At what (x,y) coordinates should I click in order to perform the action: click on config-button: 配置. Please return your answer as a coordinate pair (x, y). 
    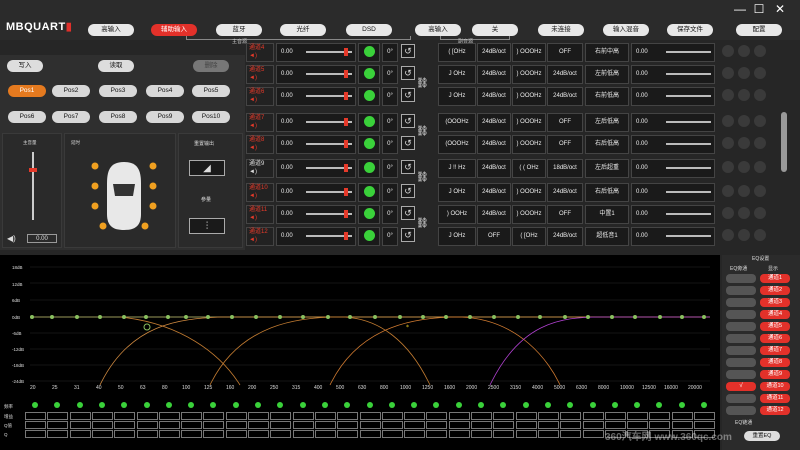
    Looking at the image, I should click on (759, 30).